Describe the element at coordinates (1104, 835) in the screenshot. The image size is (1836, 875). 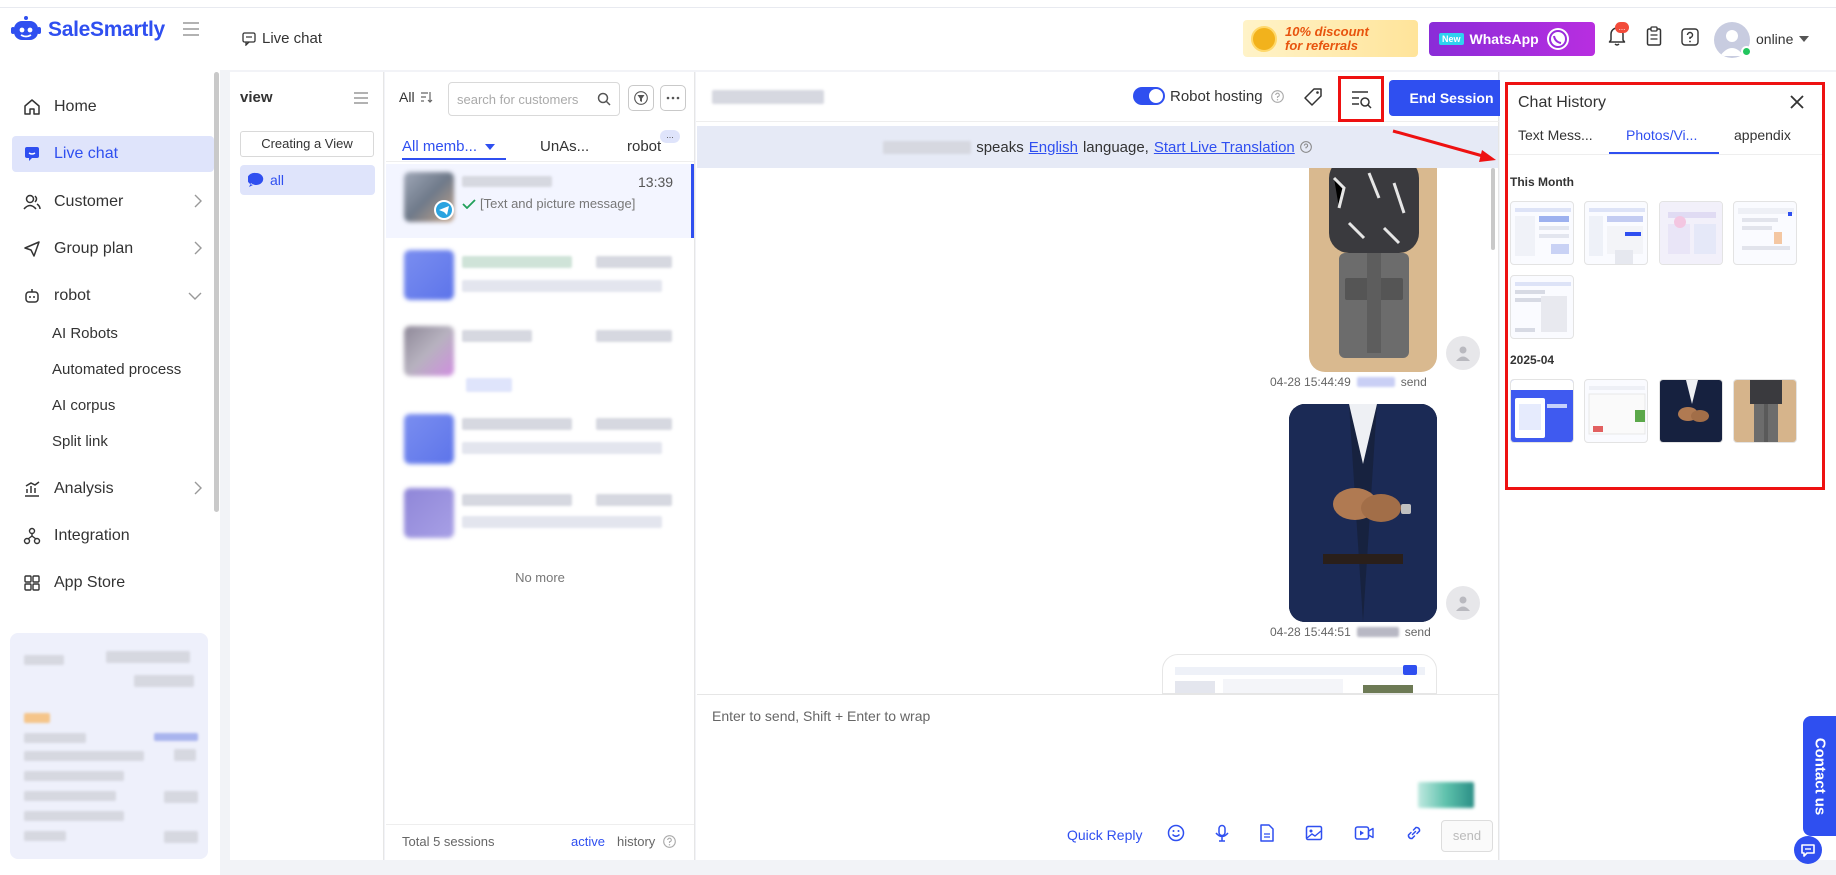
I see `quick-reply-button: Quick Reply` at that location.